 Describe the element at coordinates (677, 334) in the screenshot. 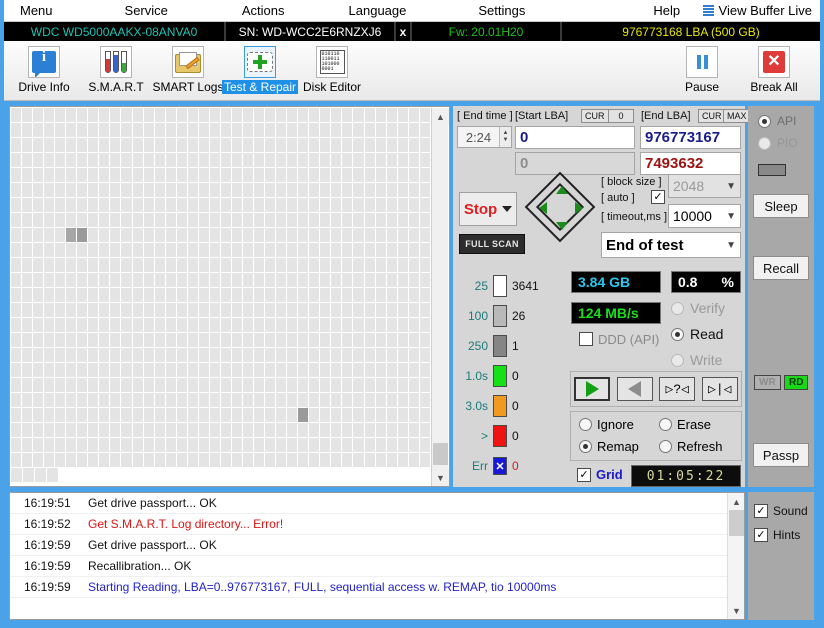

I see `radio-icon` at that location.